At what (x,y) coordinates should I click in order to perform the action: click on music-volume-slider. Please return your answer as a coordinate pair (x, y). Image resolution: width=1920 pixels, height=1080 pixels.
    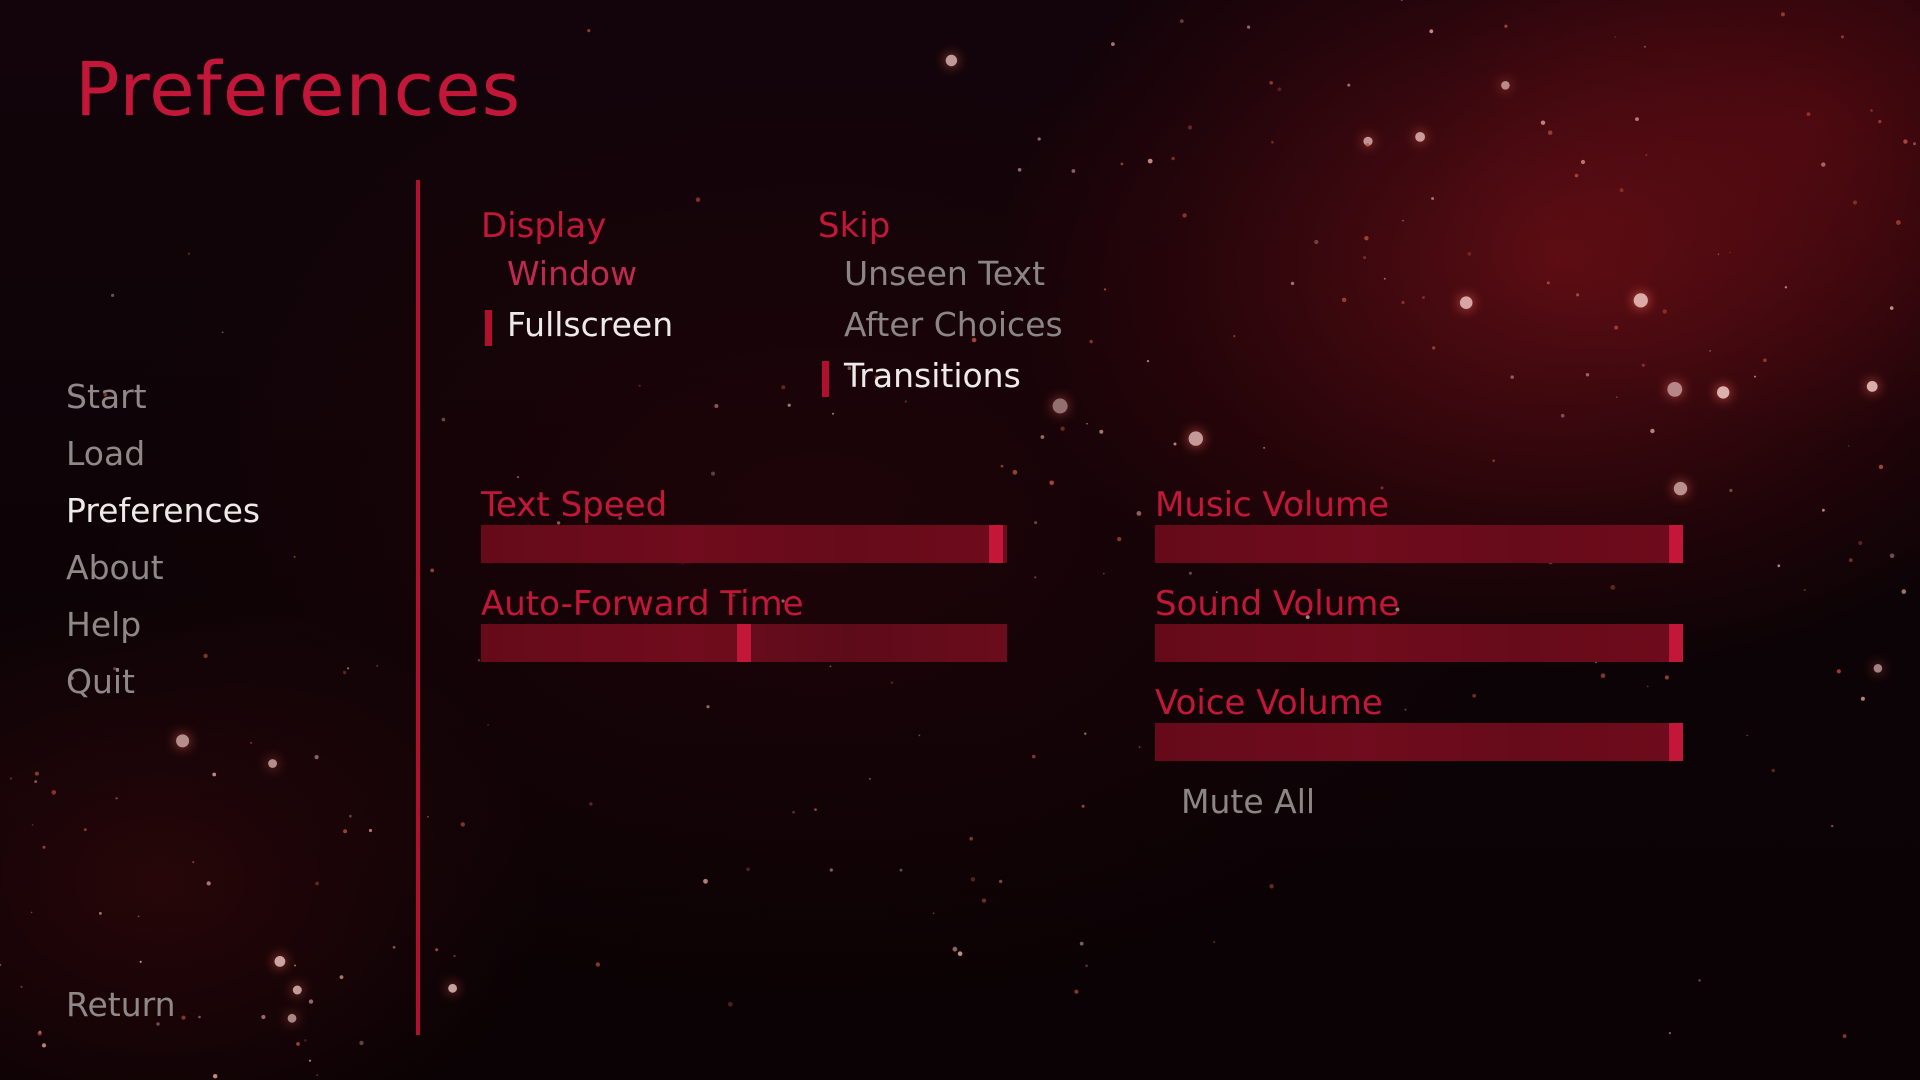
    Looking at the image, I should click on (1419, 544).